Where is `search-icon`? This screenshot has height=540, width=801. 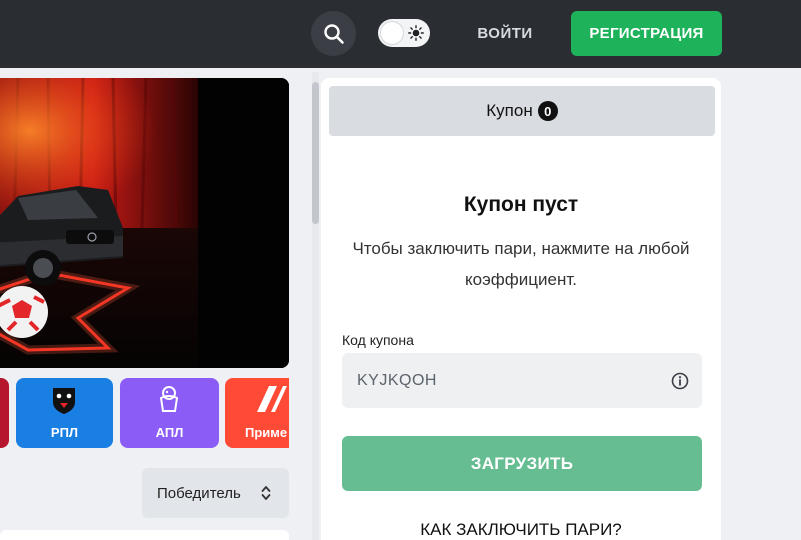
search-icon is located at coordinates (333, 33).